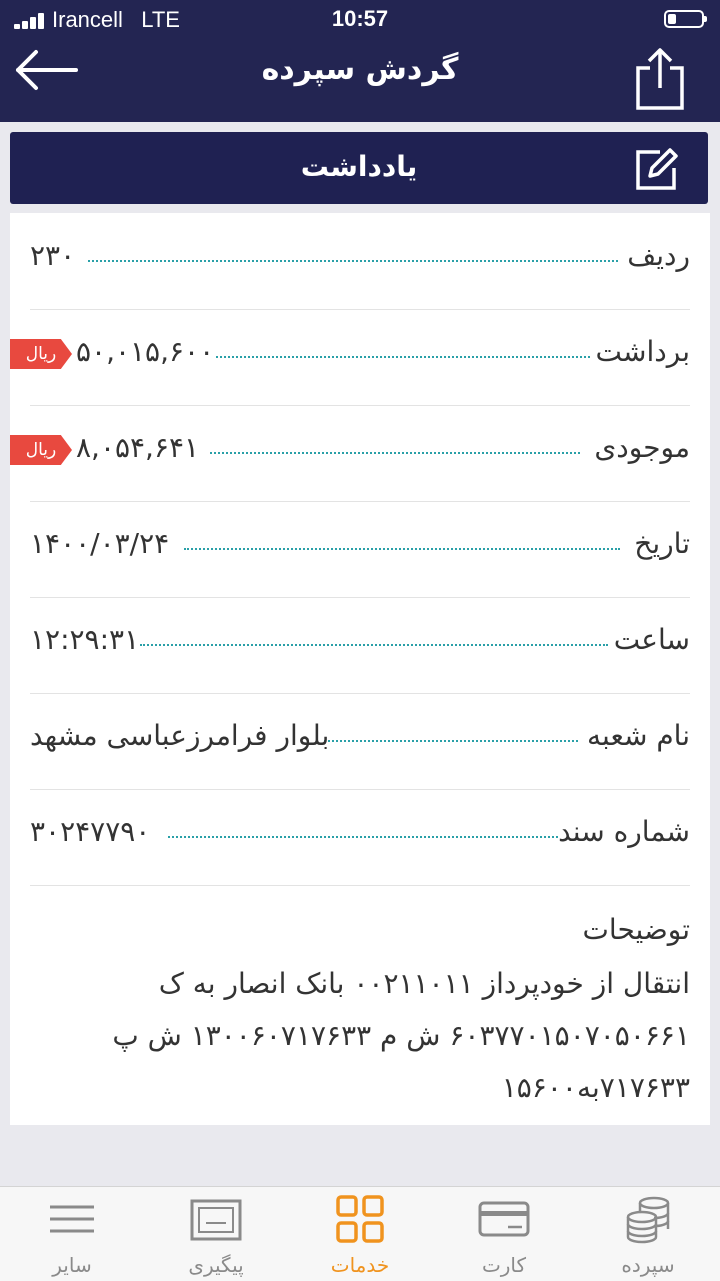 This screenshot has width=720, height=1281. I want to click on tab-deposit: سپرده, so click(648, 1234).